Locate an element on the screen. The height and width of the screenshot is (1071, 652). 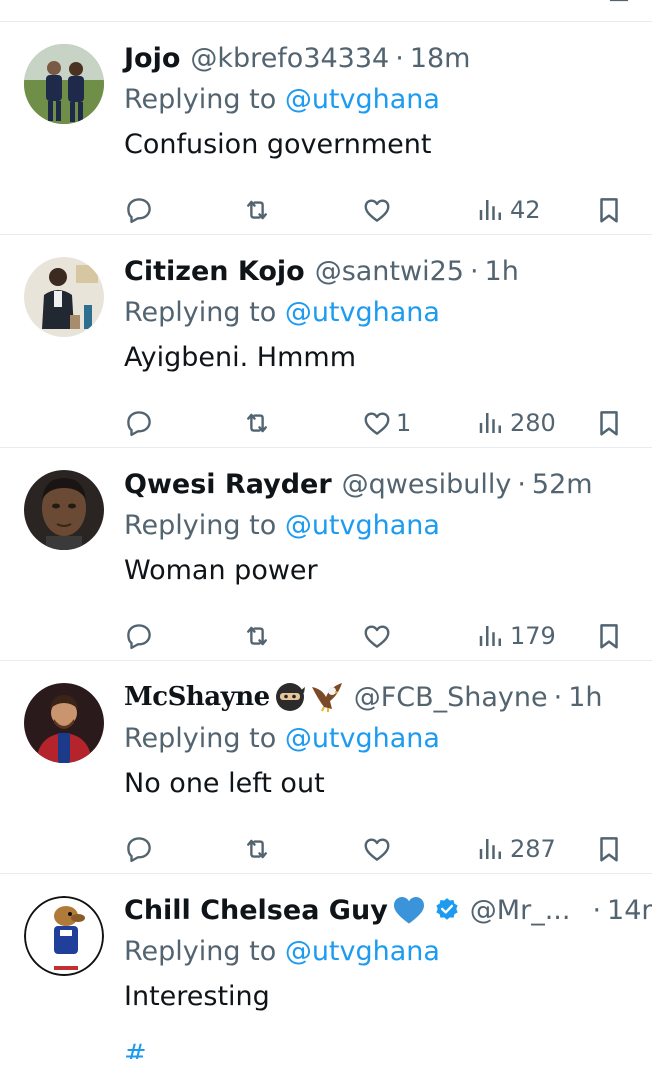
display-name: Chill Chelsea Guy is located at coordinates (256, 910).